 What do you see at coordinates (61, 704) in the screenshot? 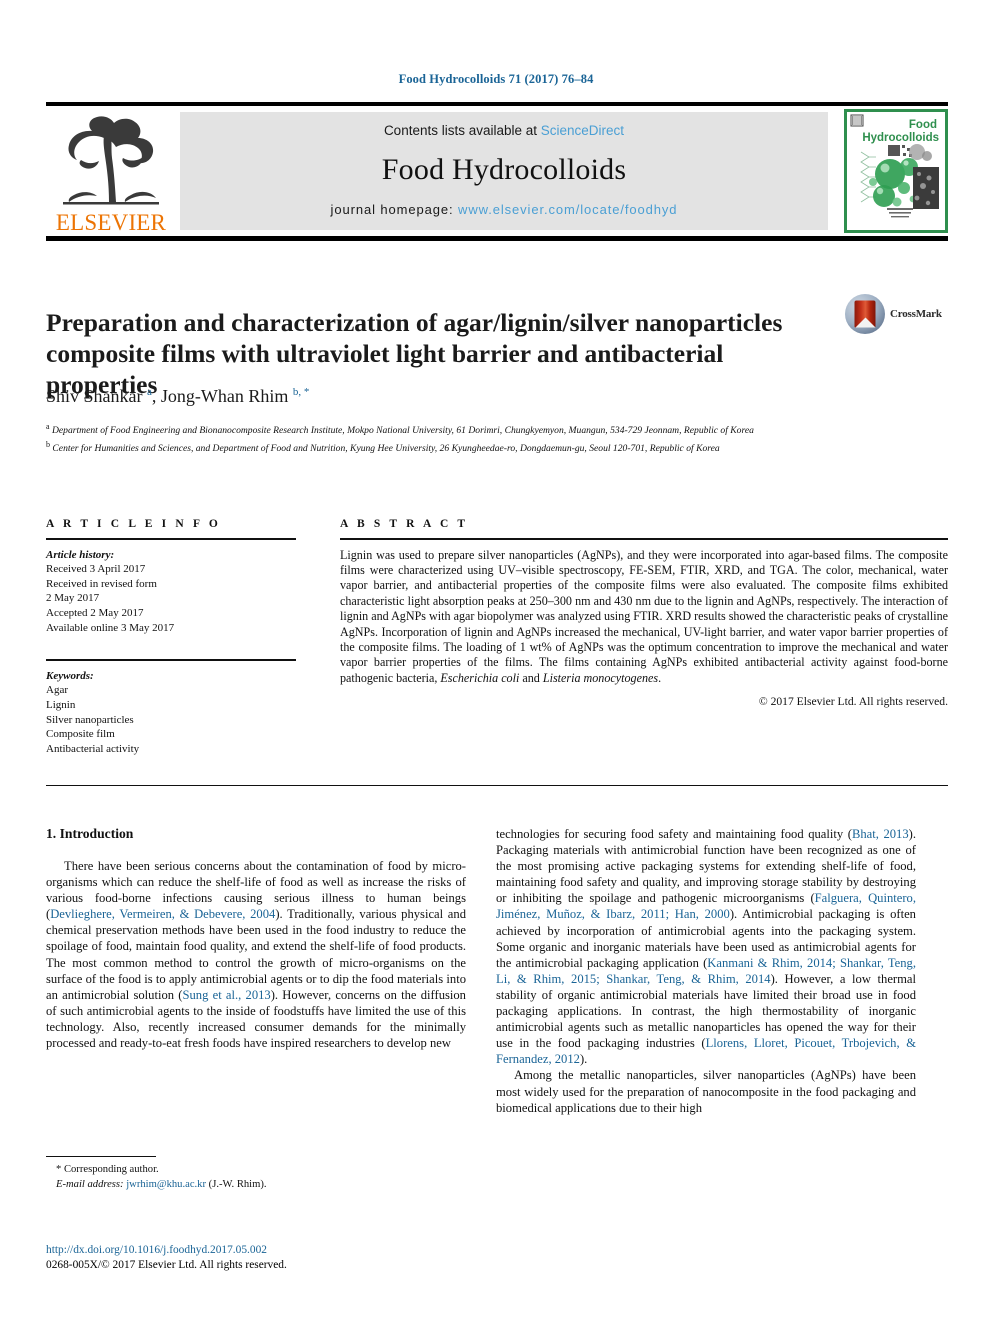
I see `keyword-item: Lignin` at bounding box center [61, 704].